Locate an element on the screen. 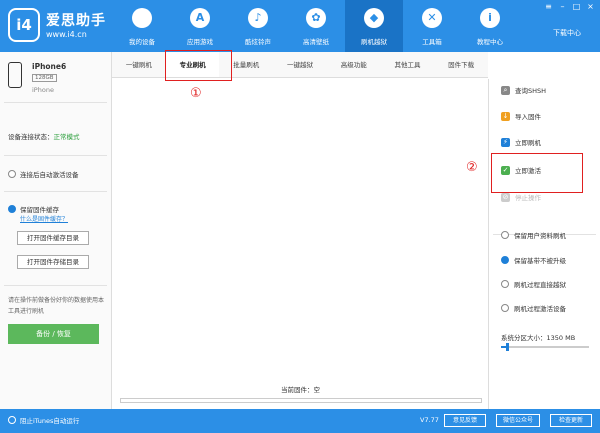 This screenshot has height=433, width=600. block-itunes-radio is located at coordinates (12, 420).